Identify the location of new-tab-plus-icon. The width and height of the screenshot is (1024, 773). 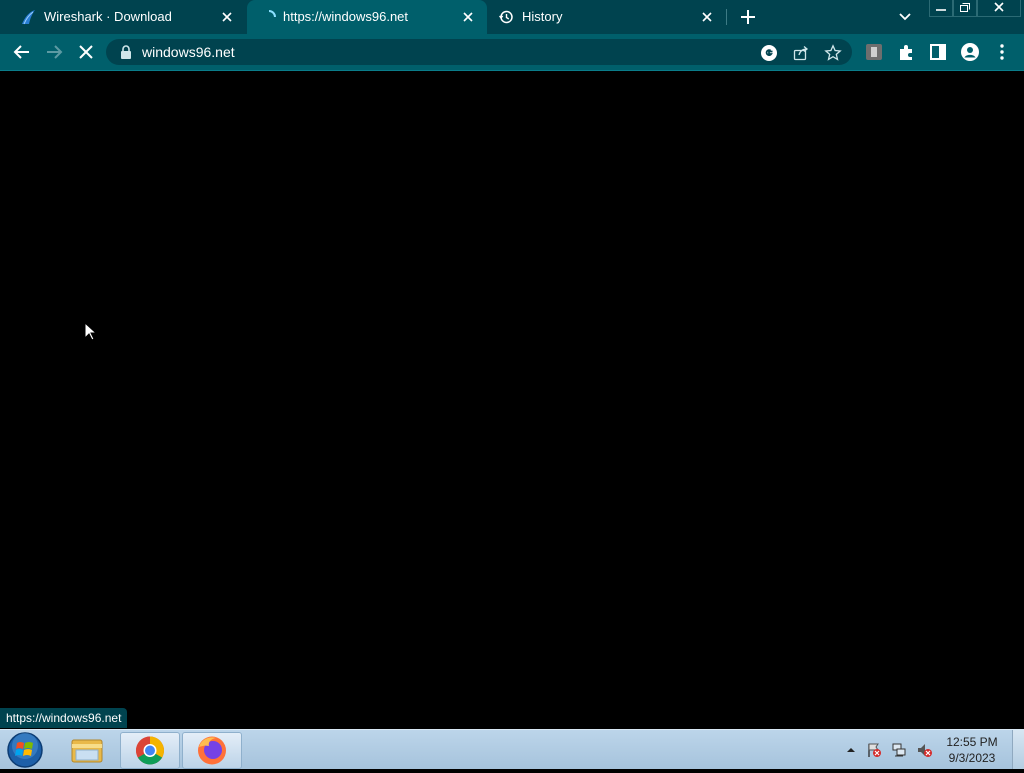
(748, 17).